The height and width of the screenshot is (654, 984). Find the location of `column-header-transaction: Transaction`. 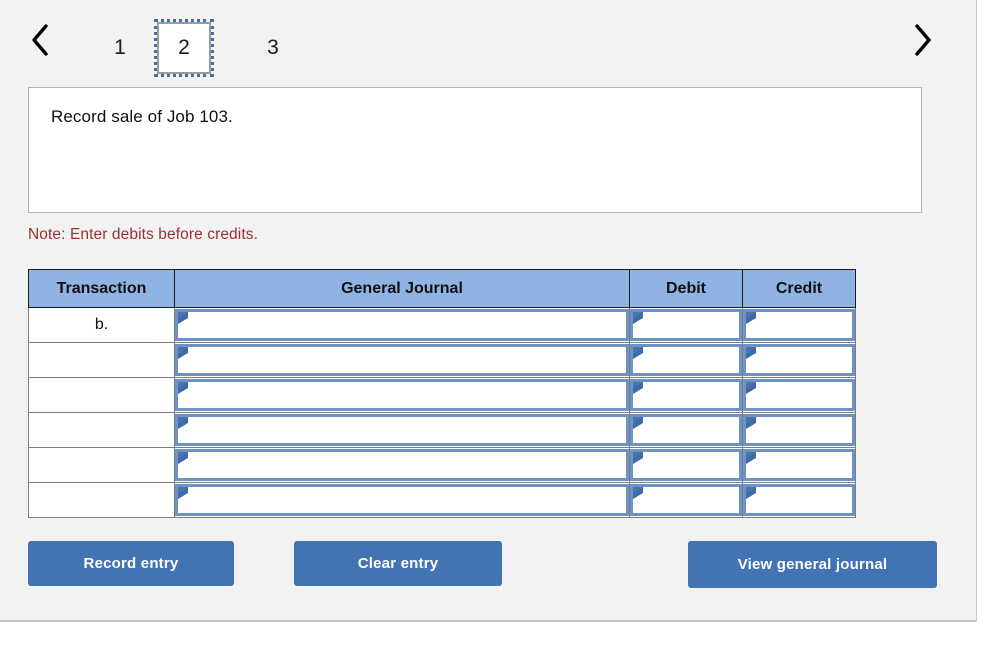

column-header-transaction: Transaction is located at coordinates (101, 288).